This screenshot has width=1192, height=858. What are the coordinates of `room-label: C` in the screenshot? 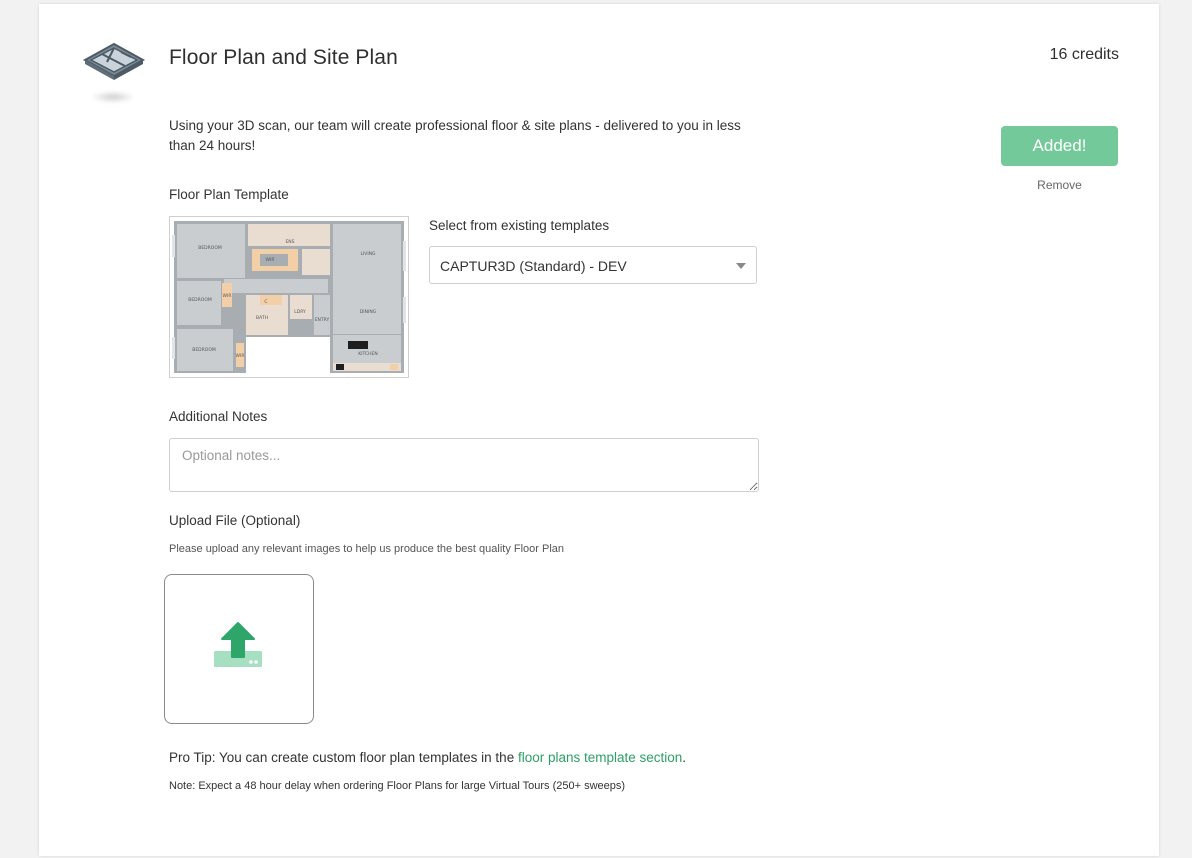 It's located at (265, 302).